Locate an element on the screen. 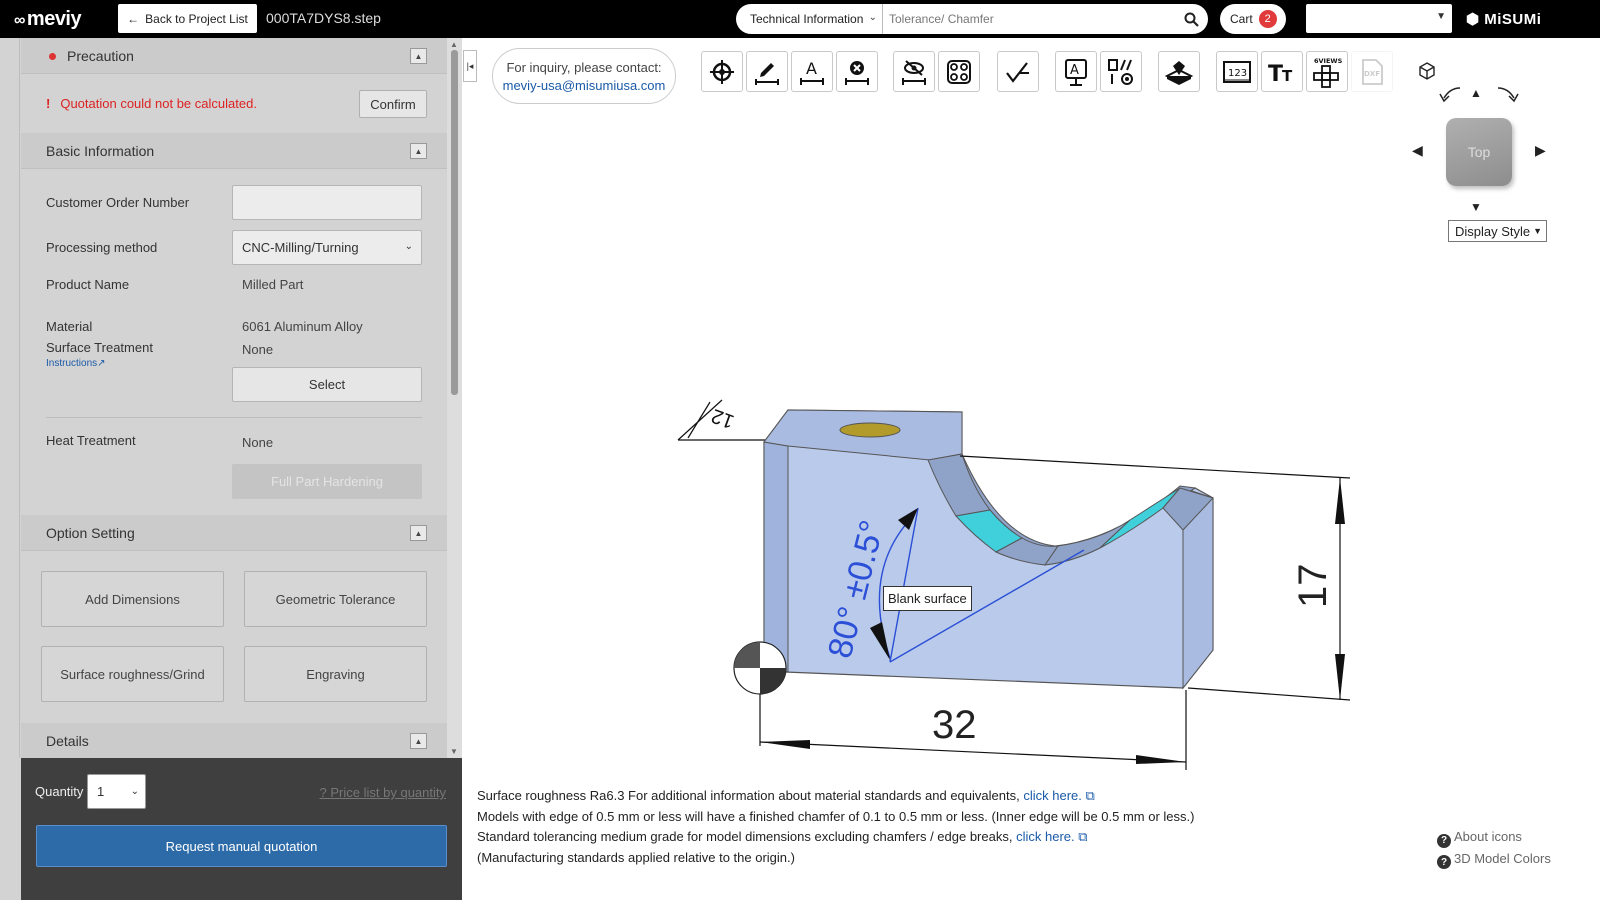 Image resolution: width=1600 pixels, height=900 pixels. height-arrow is located at coordinates (1340, 677).